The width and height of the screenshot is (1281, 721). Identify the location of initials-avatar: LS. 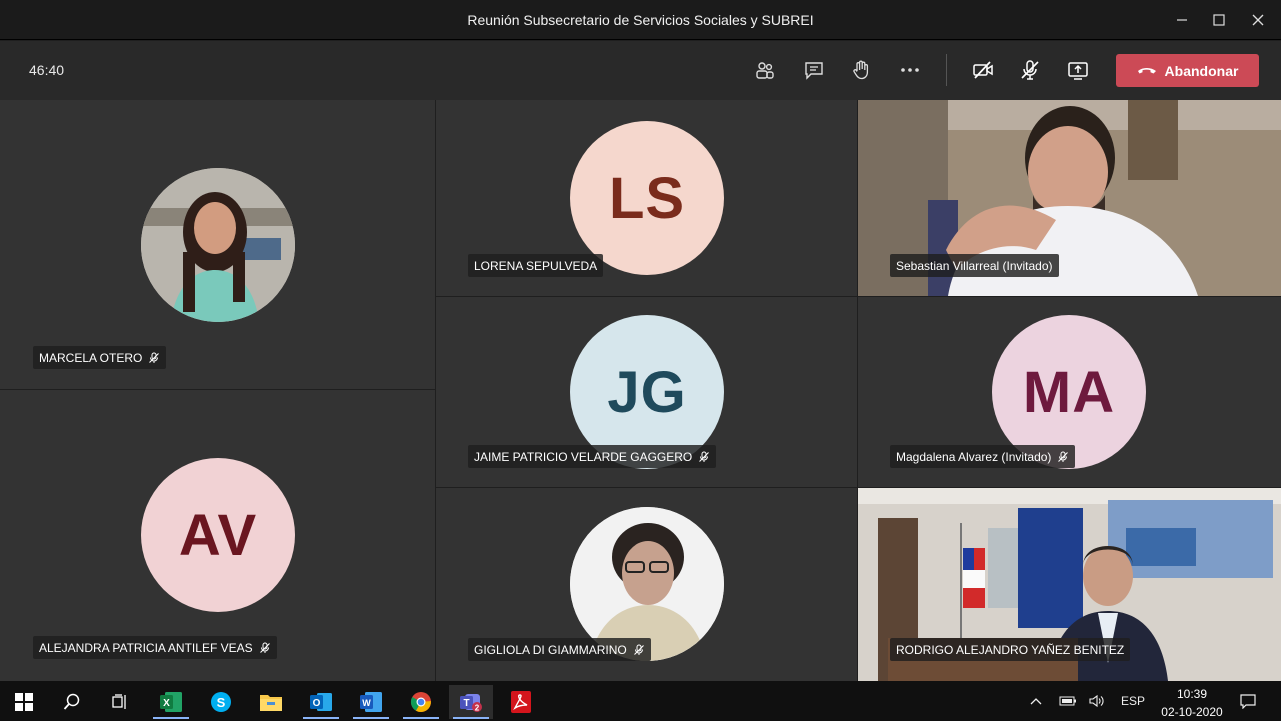
(647, 198).